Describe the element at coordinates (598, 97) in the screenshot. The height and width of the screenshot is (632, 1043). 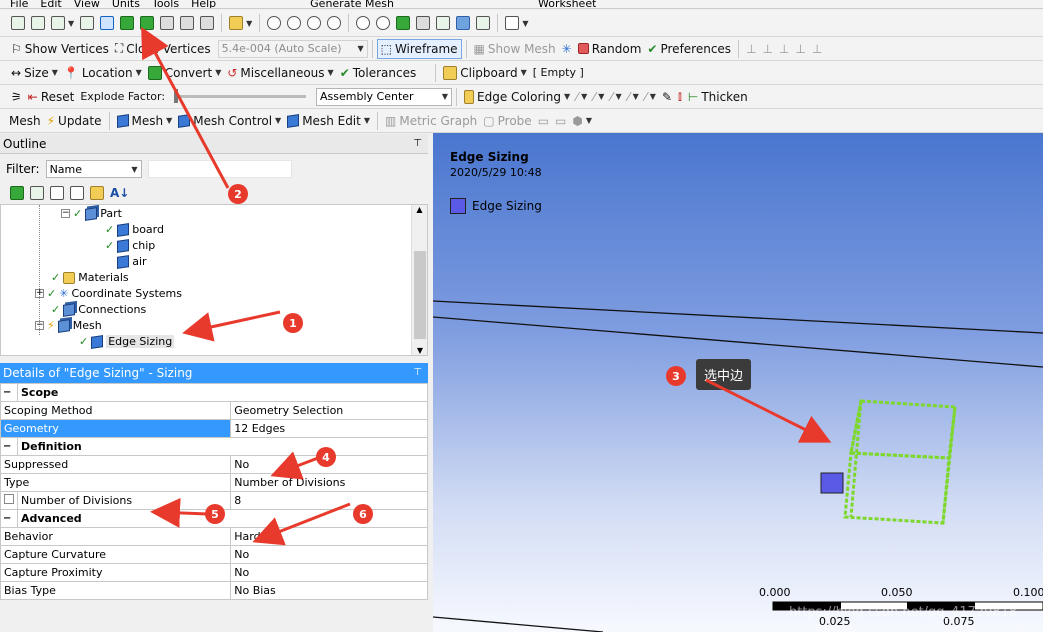
I see `edge-style-icon-2: ⁄ ▼` at that location.